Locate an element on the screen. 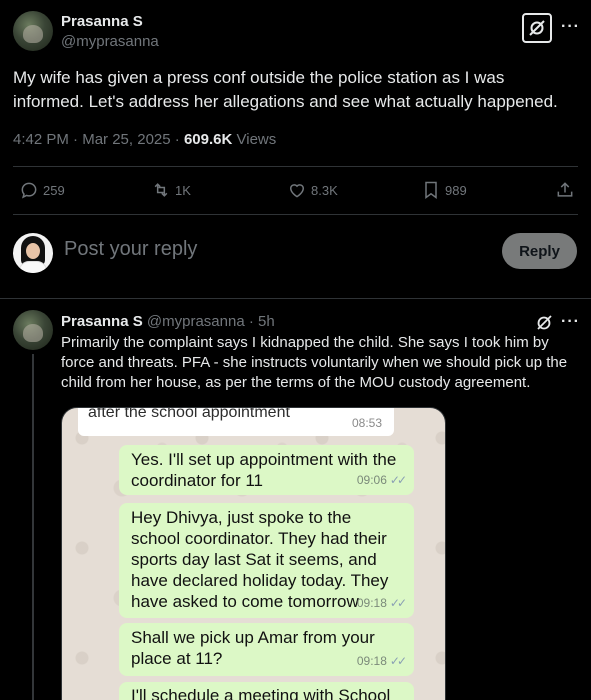 This screenshot has height=700, width=591. like-count: 8.3K is located at coordinates (324, 190).